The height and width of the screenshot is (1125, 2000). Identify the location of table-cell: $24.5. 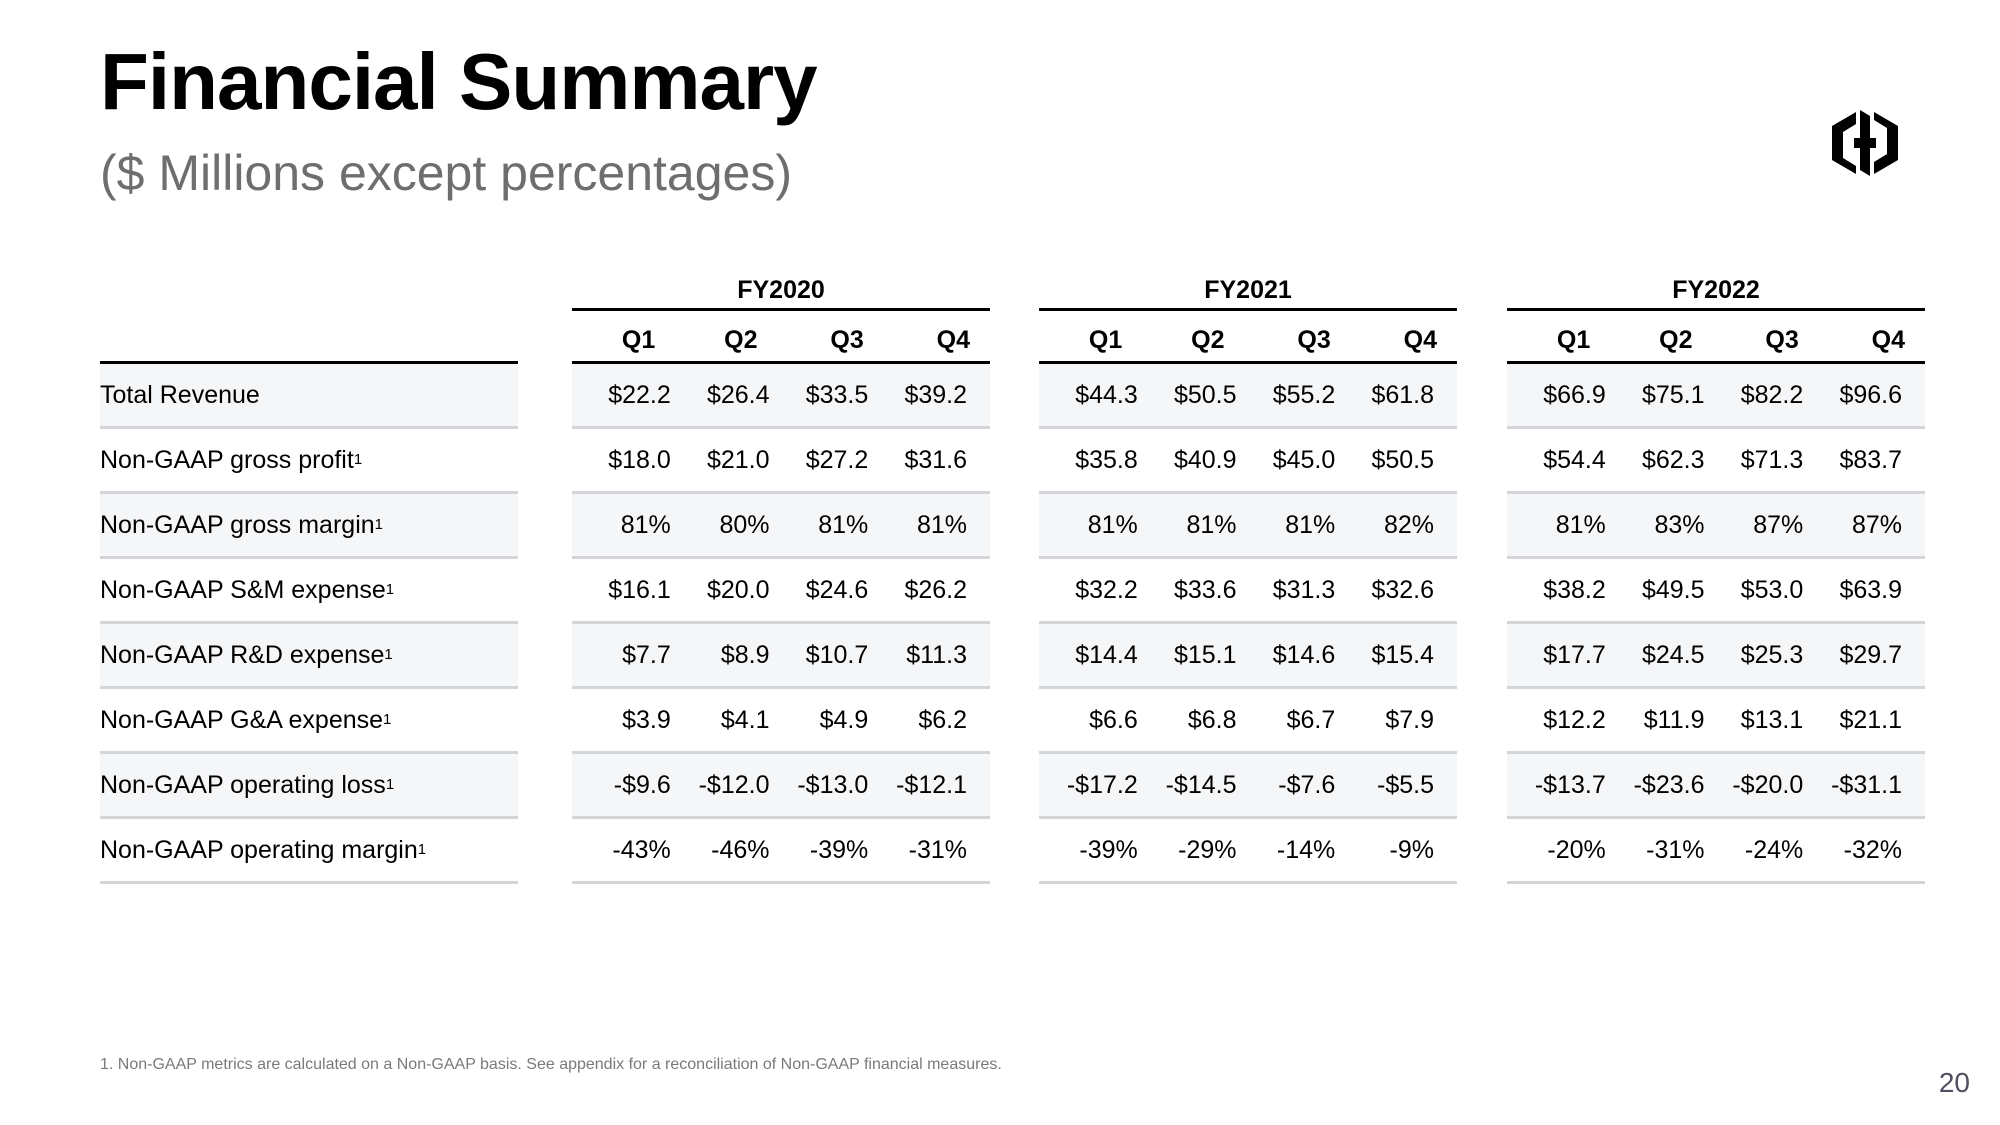
(1673, 654).